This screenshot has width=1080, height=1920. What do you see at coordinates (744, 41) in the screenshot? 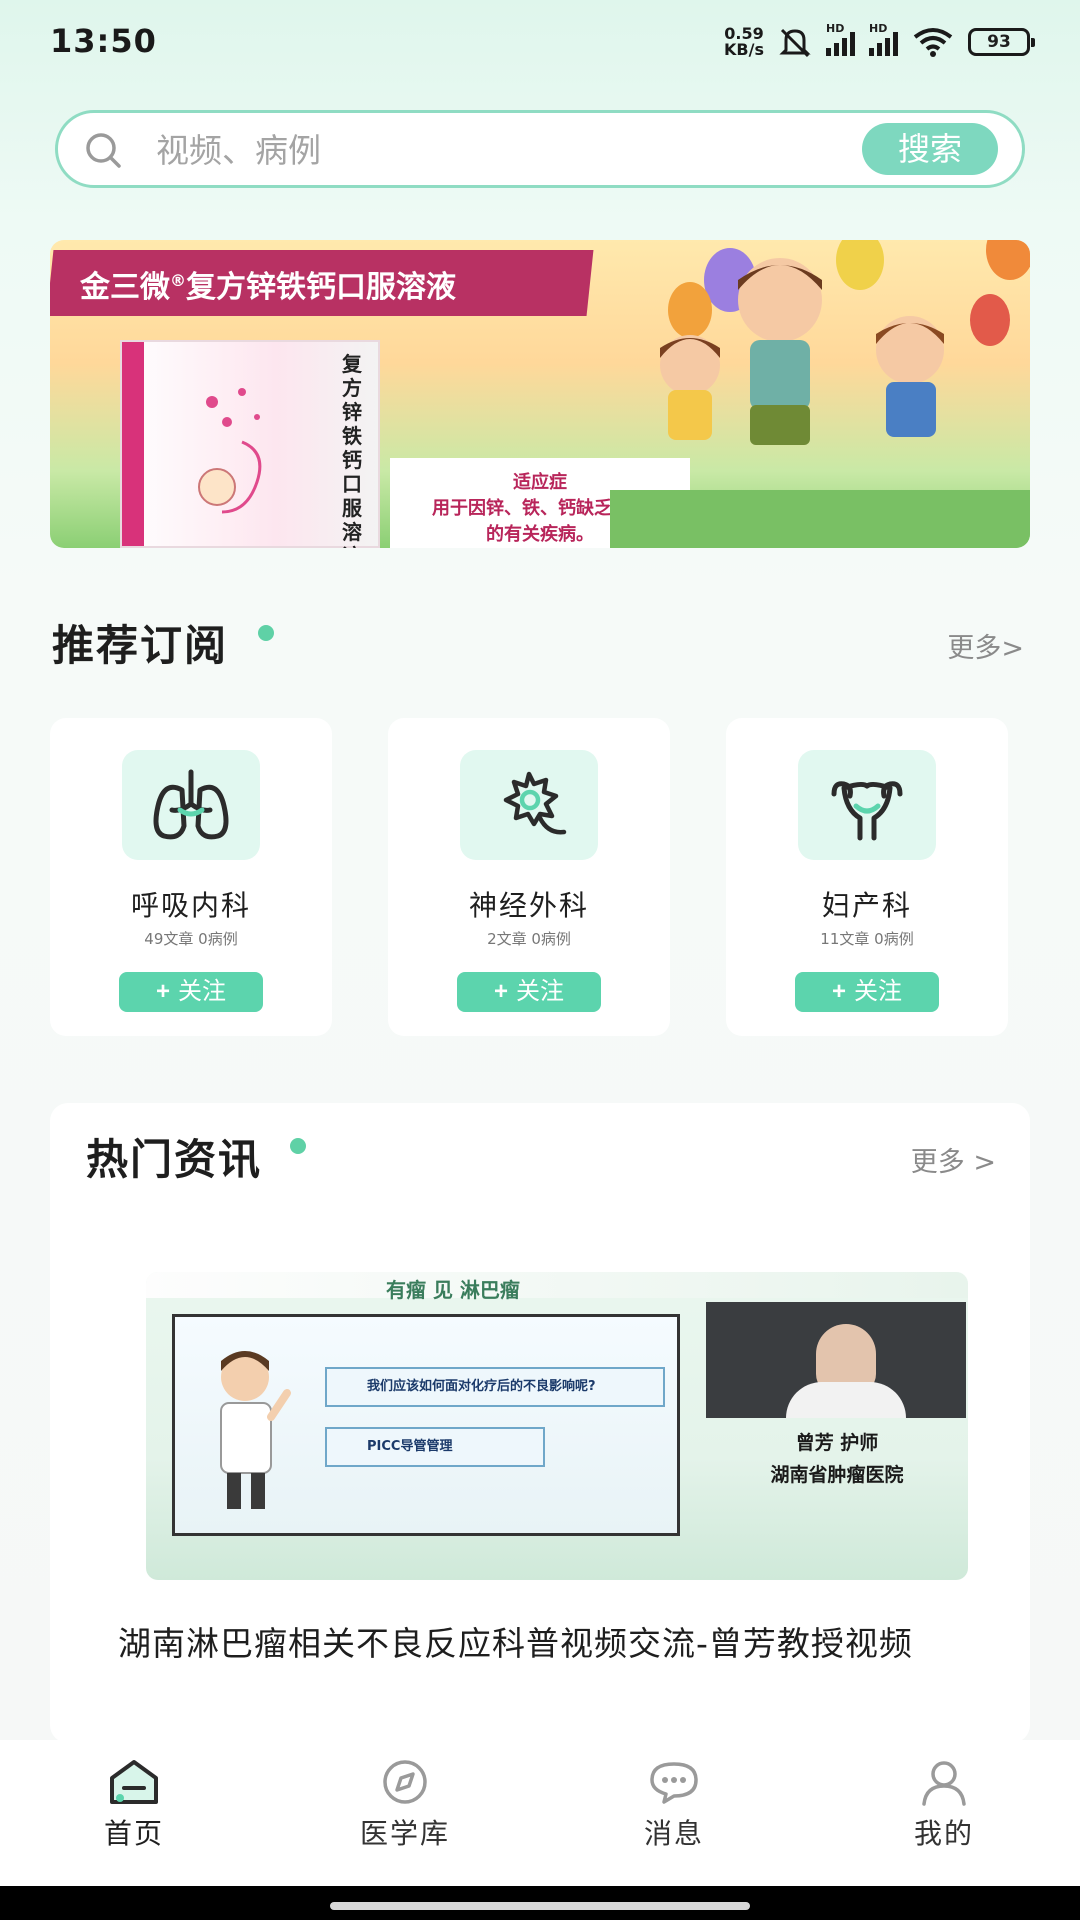
I see `net-speed: 0.59 KB/s` at bounding box center [744, 41].